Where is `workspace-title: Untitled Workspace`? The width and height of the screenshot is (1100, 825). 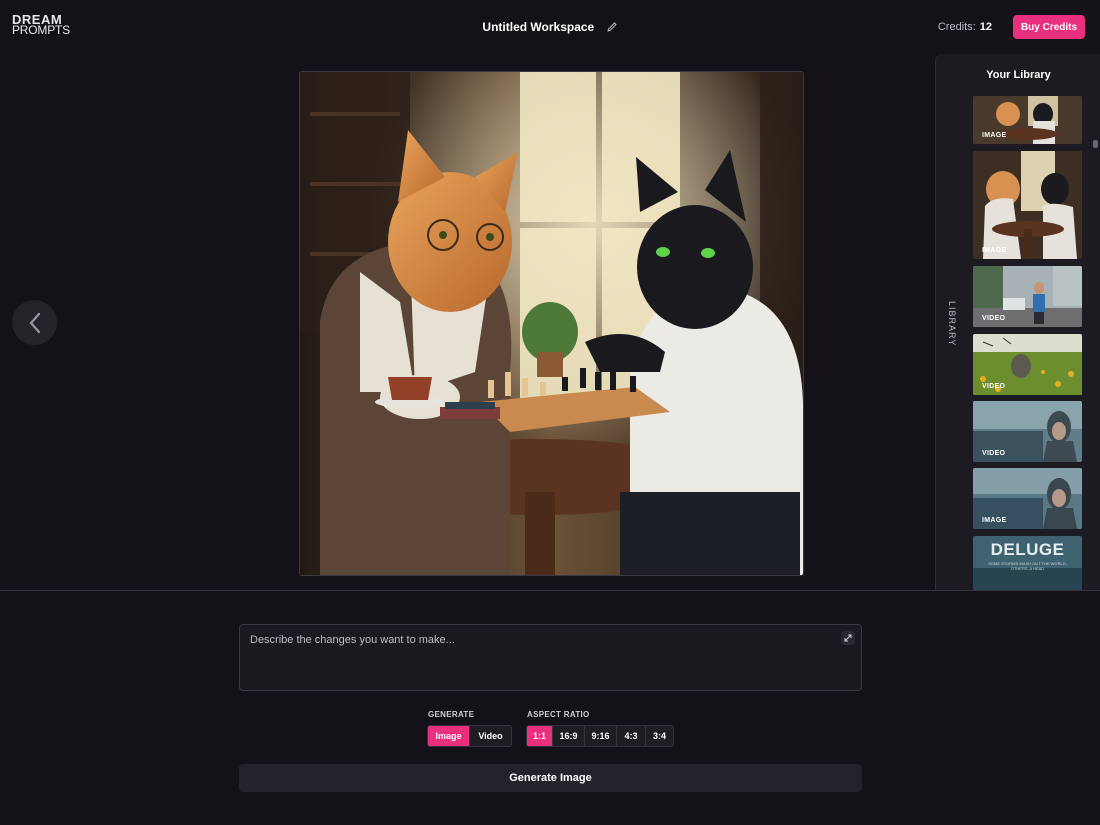
workspace-title: Untitled Workspace is located at coordinates (538, 27).